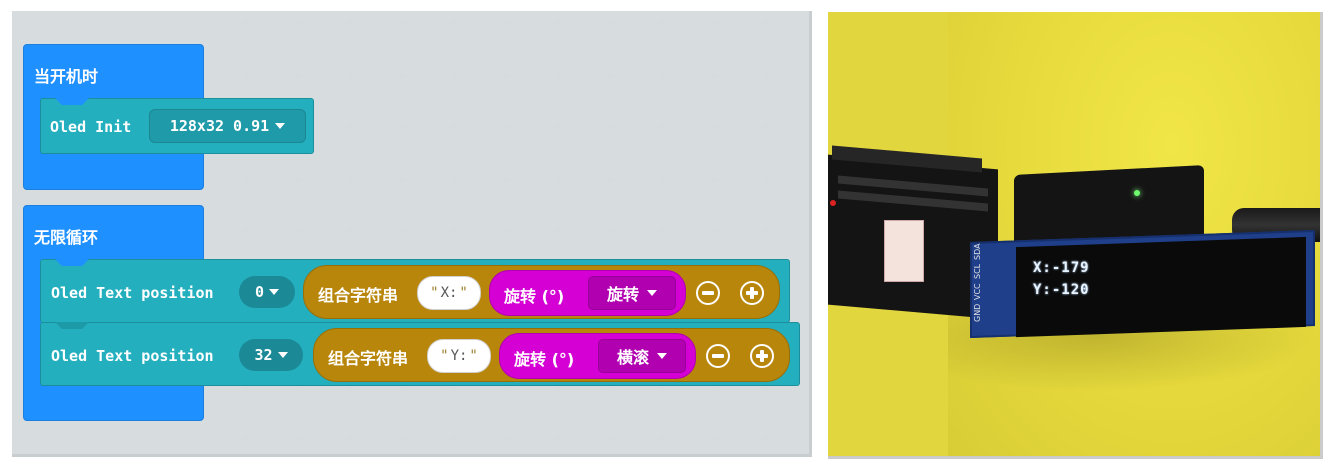 The width and height of the screenshot is (1333, 470). I want to click on position-dropdown: 0, so click(267, 292).